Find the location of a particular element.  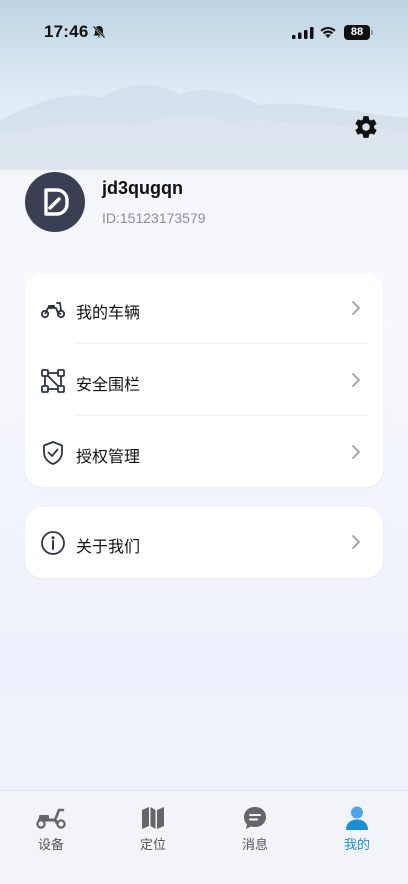

signal-icon is located at coordinates (303, 33).